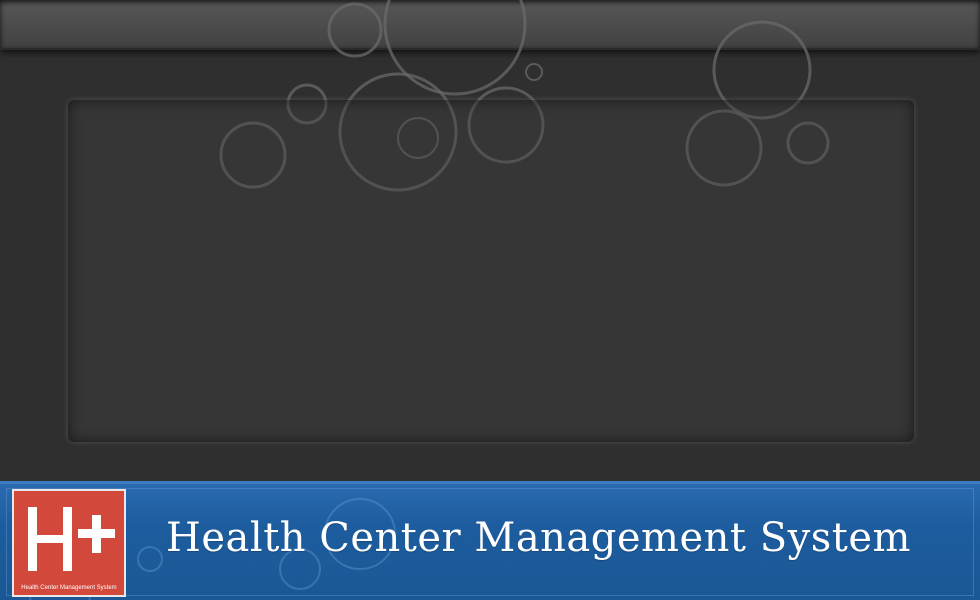  Describe the element at coordinates (69, 588) in the screenshot. I see `logo-caption: Health Center Management System` at that location.